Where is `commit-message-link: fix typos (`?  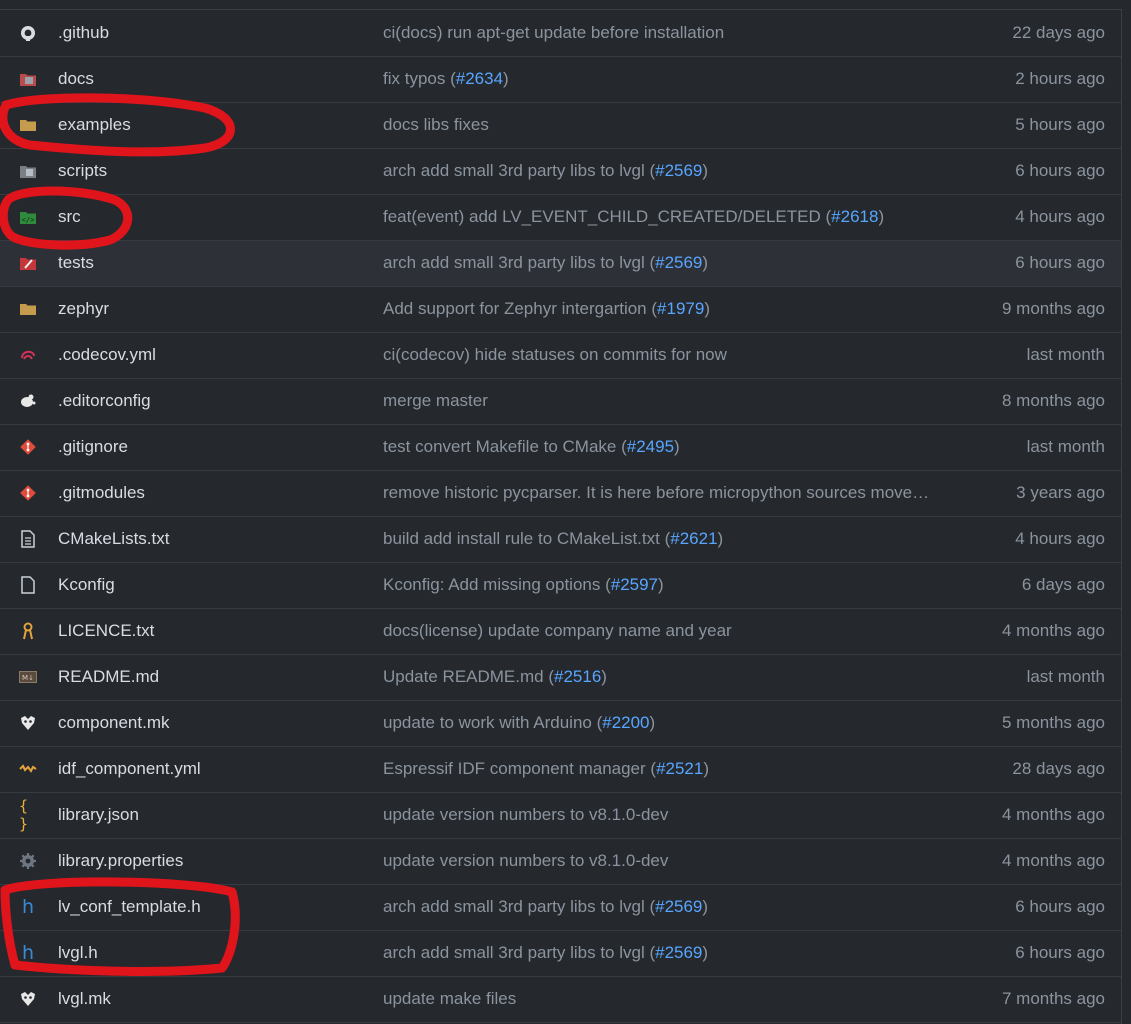
commit-message-link: fix typos ( is located at coordinates (419, 78).